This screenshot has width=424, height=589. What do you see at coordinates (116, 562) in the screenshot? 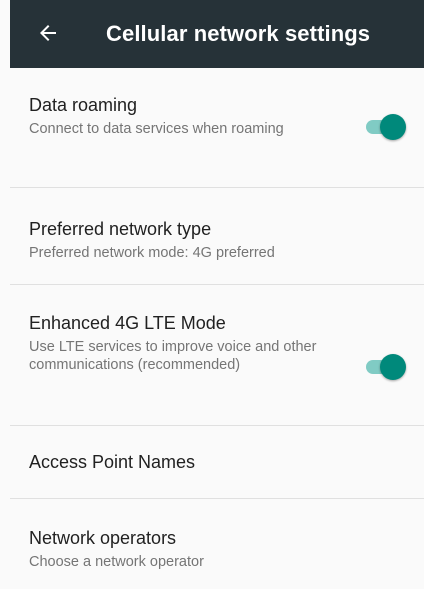
I see `setting-summary: Choose a network operator` at bounding box center [116, 562].